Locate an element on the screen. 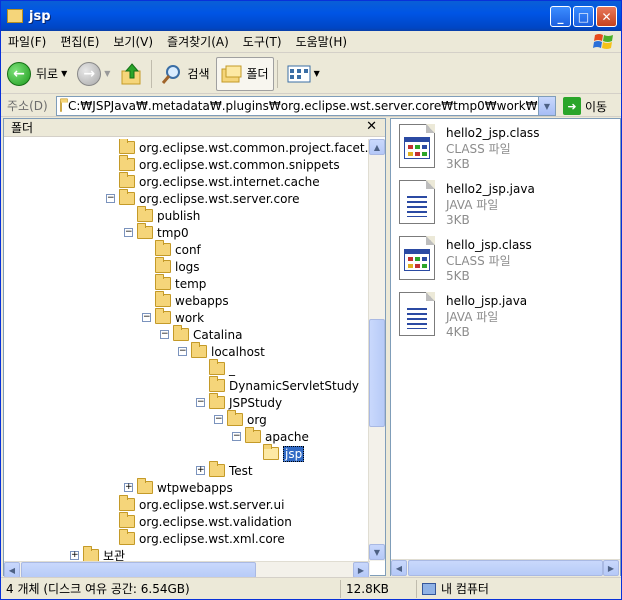  tree-item: logs is located at coordinates (171, 266).